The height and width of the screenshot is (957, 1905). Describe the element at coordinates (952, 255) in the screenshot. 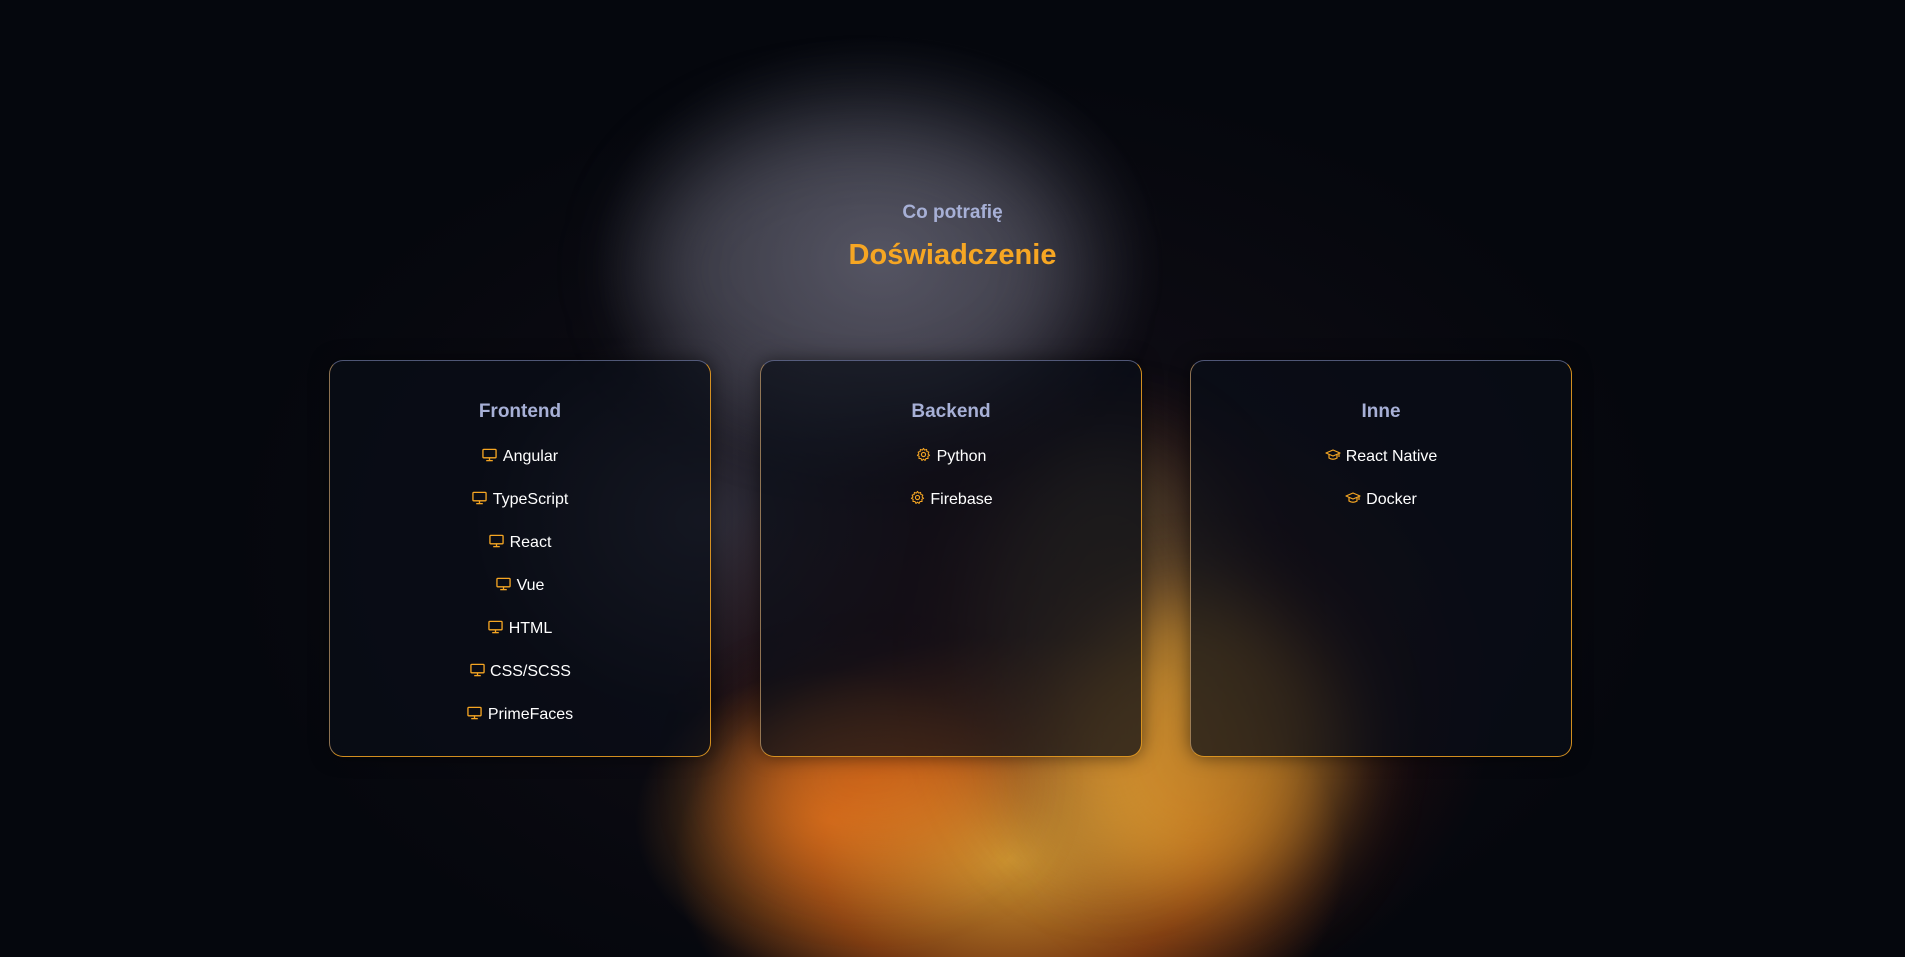

I see `section-title: Doświadczenie` at that location.